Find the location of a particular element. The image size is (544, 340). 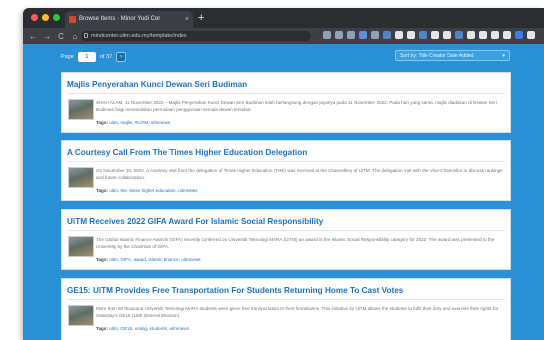

page-number-input: 1 is located at coordinates (86, 57).